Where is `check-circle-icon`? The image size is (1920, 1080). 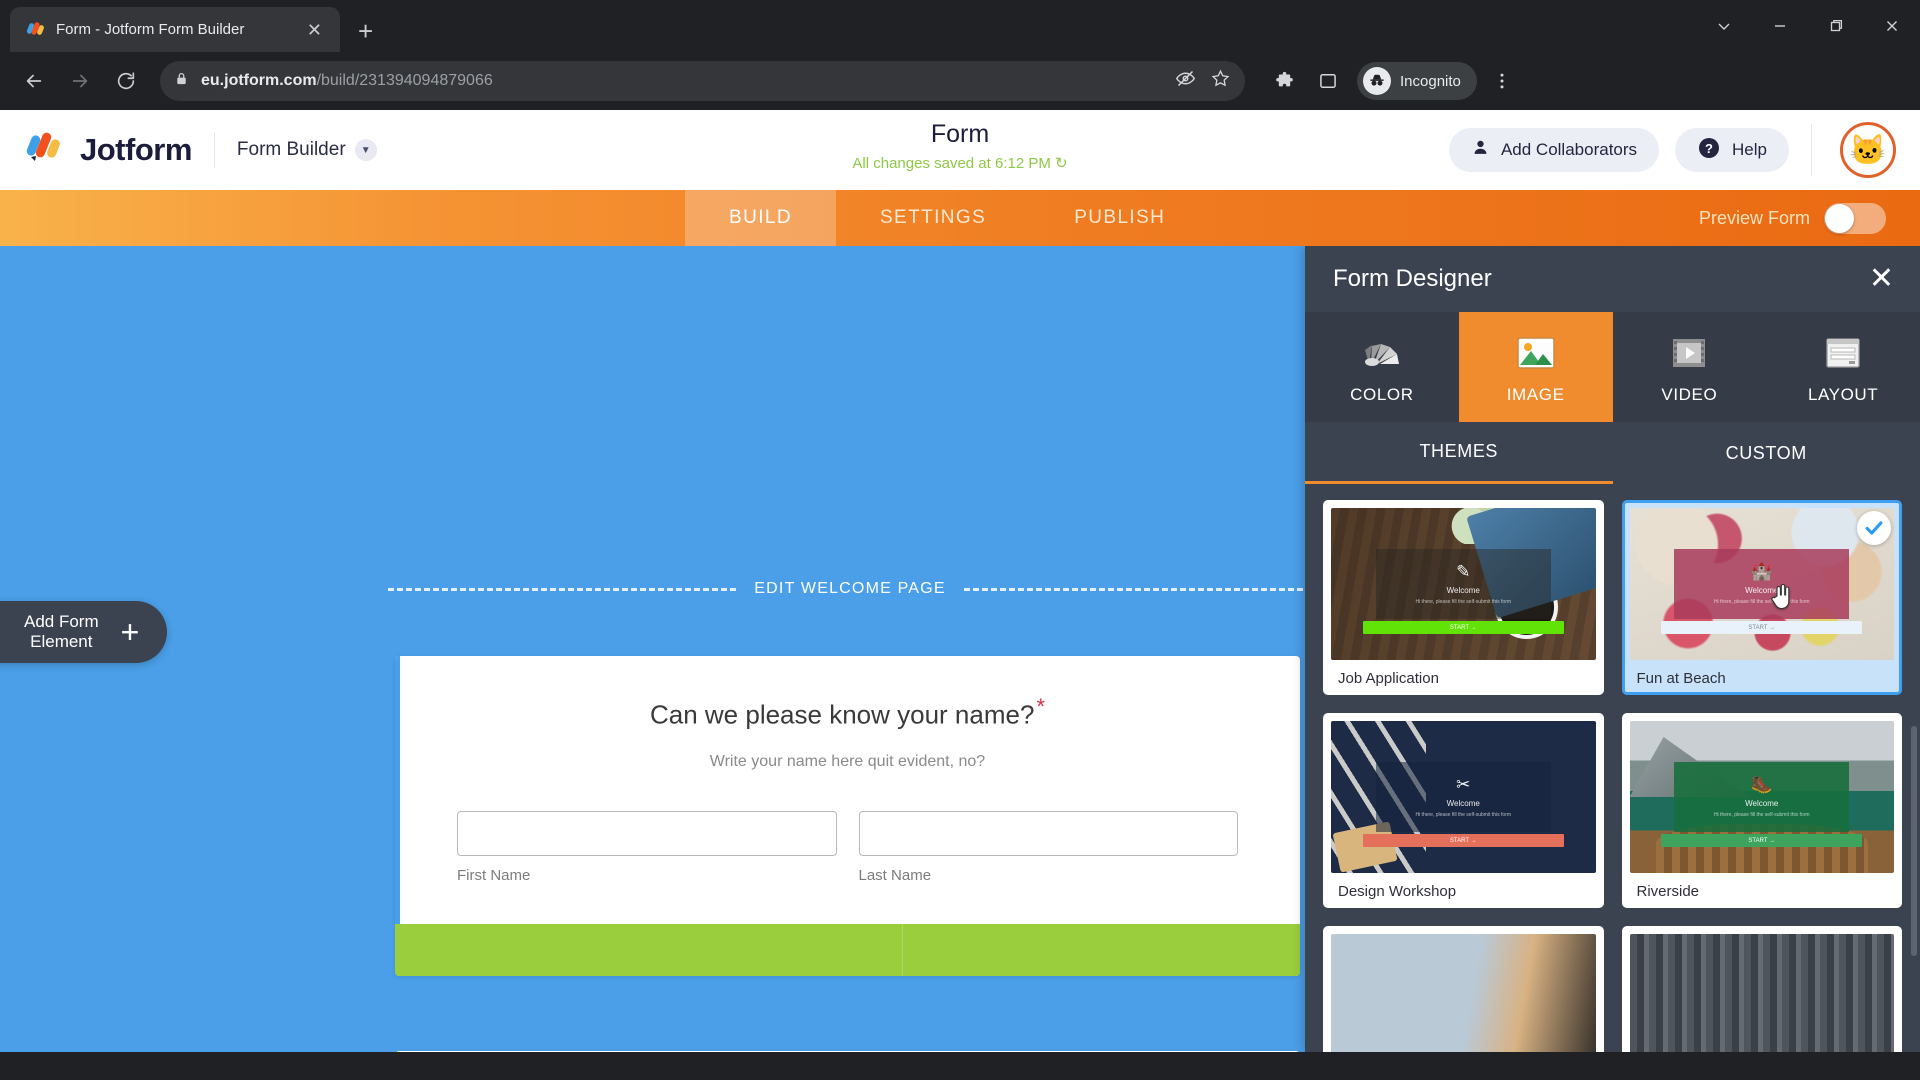 check-circle-icon is located at coordinates (1874, 528).